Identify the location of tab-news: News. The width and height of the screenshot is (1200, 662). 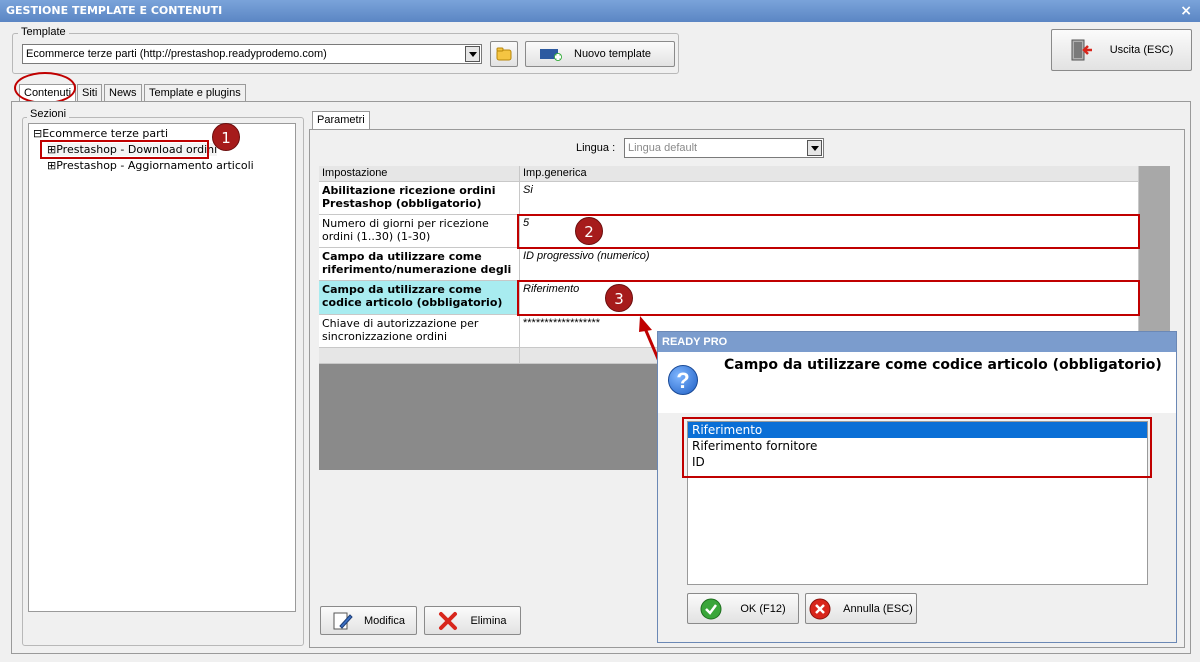
(123, 93).